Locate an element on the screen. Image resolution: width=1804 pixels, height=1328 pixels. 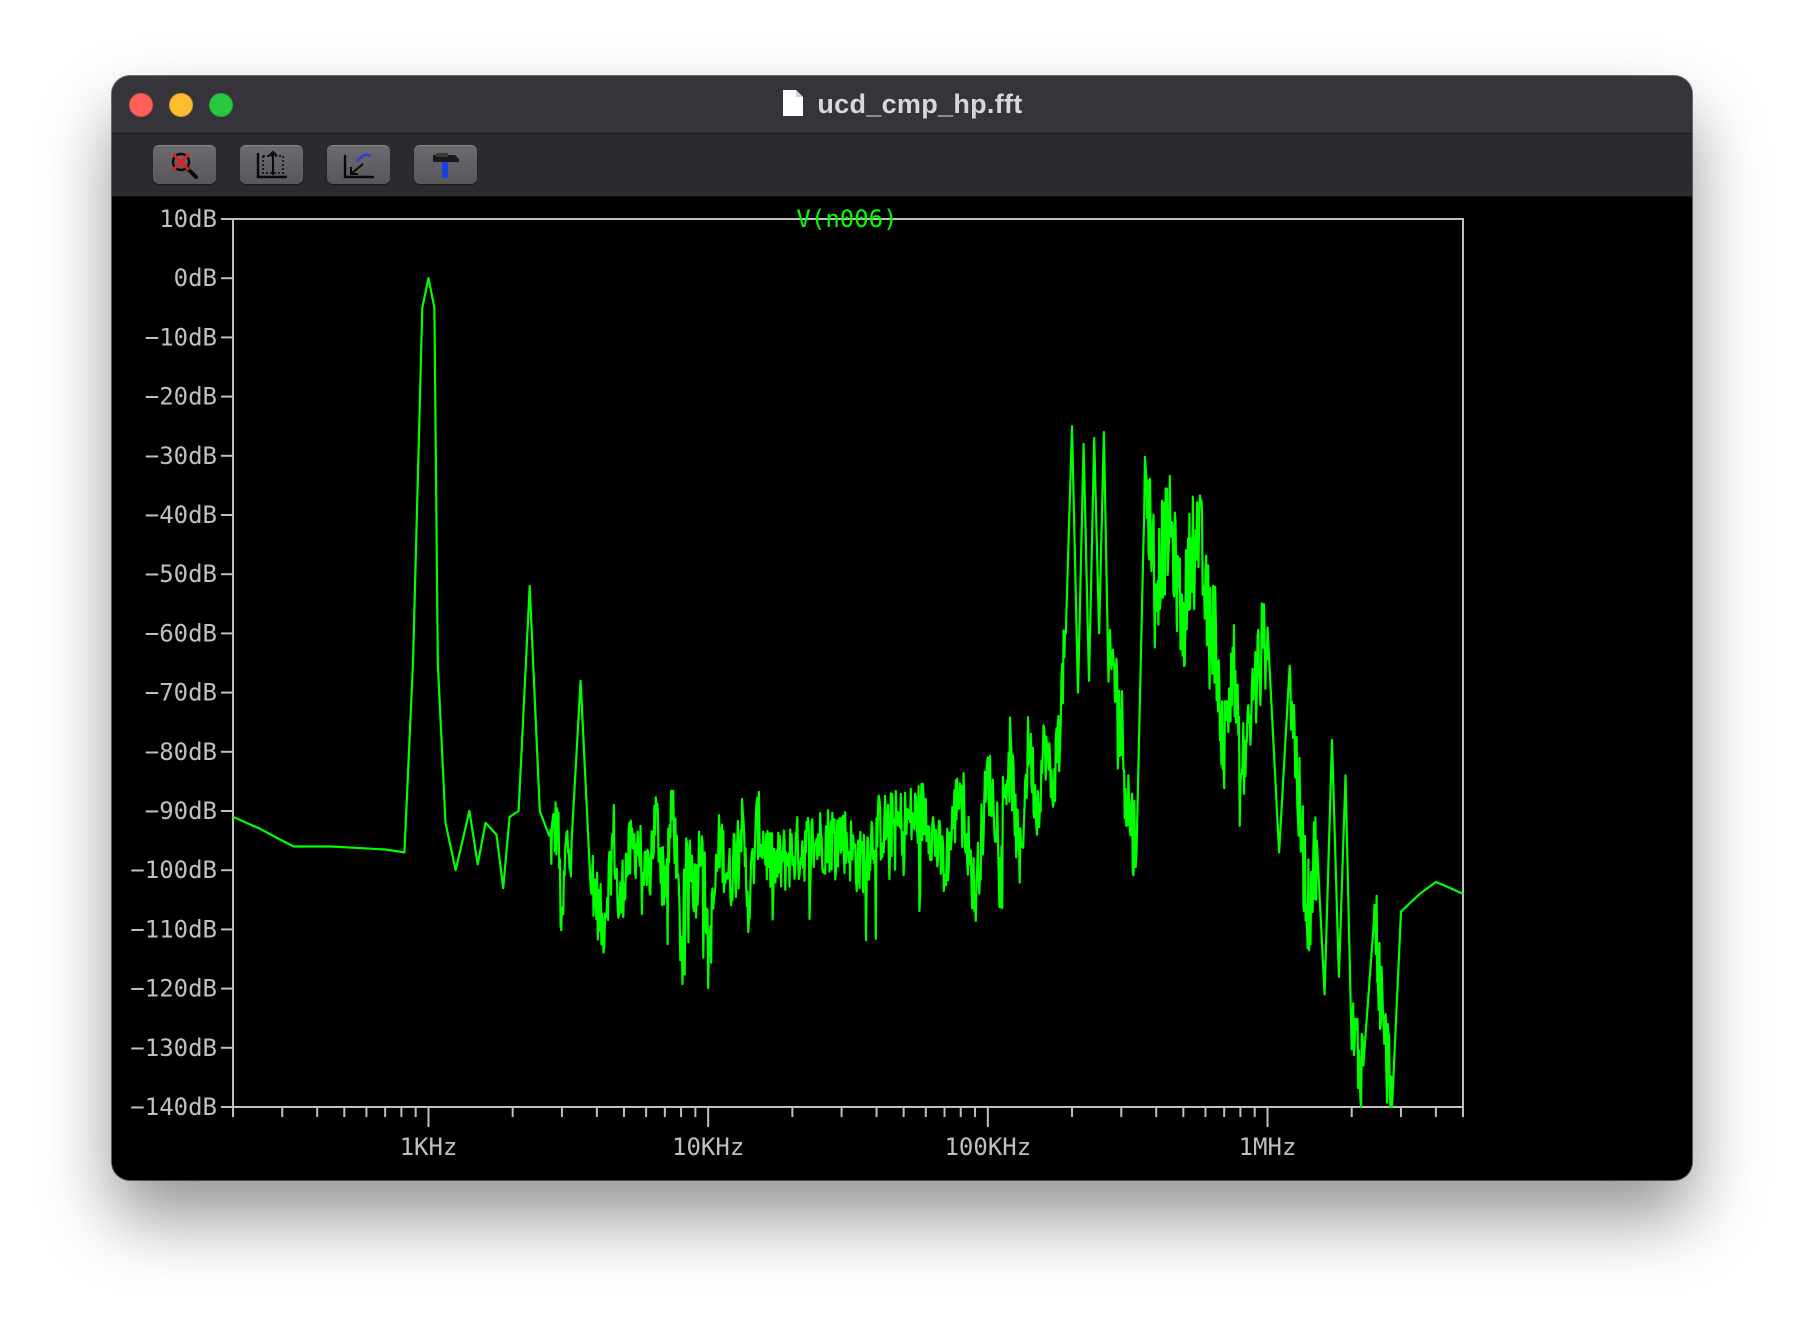
y-tick-label: 10dB is located at coordinates (188, 219).